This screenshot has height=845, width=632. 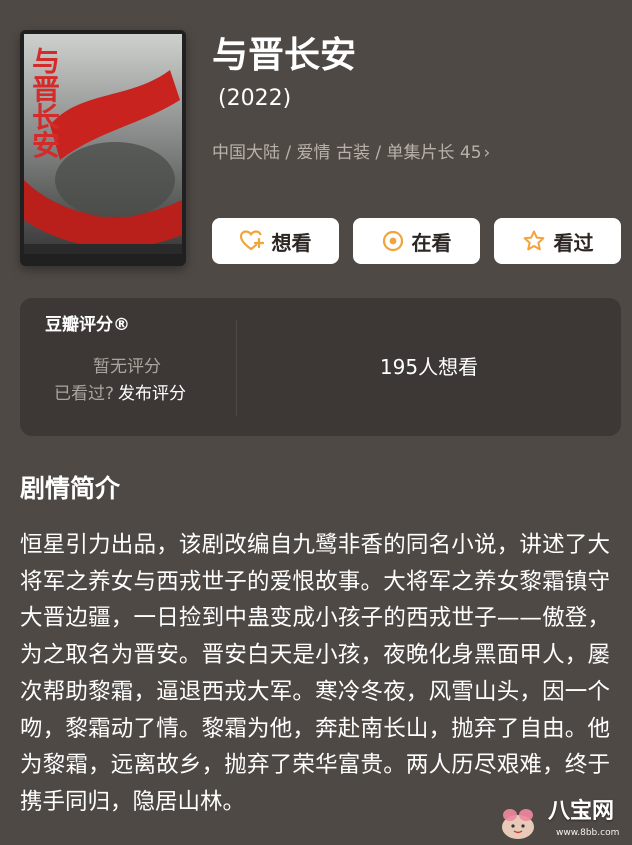 What do you see at coordinates (284, 55) in the screenshot?
I see `page-title: 与晋长安` at bounding box center [284, 55].